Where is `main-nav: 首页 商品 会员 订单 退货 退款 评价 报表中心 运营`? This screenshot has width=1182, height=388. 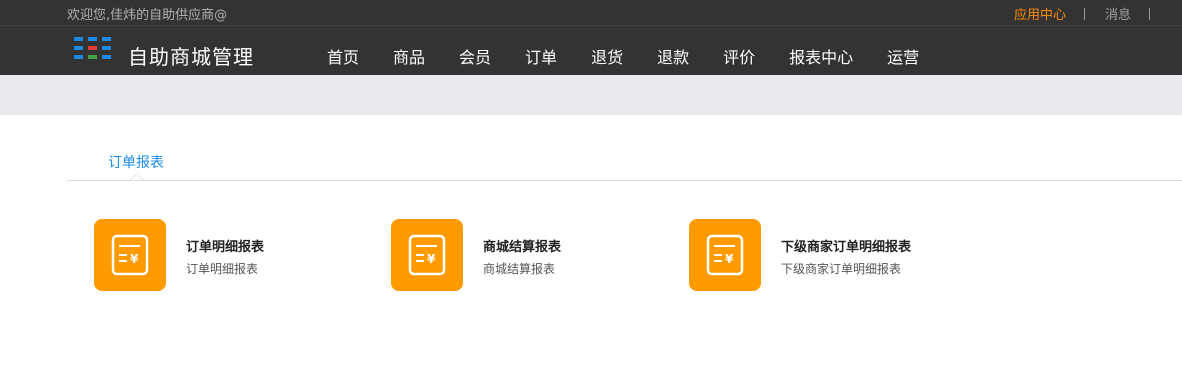
main-nav: 首页 商品 会员 订单 退货 退款 评价 报表中心 运营 is located at coordinates (623, 56).